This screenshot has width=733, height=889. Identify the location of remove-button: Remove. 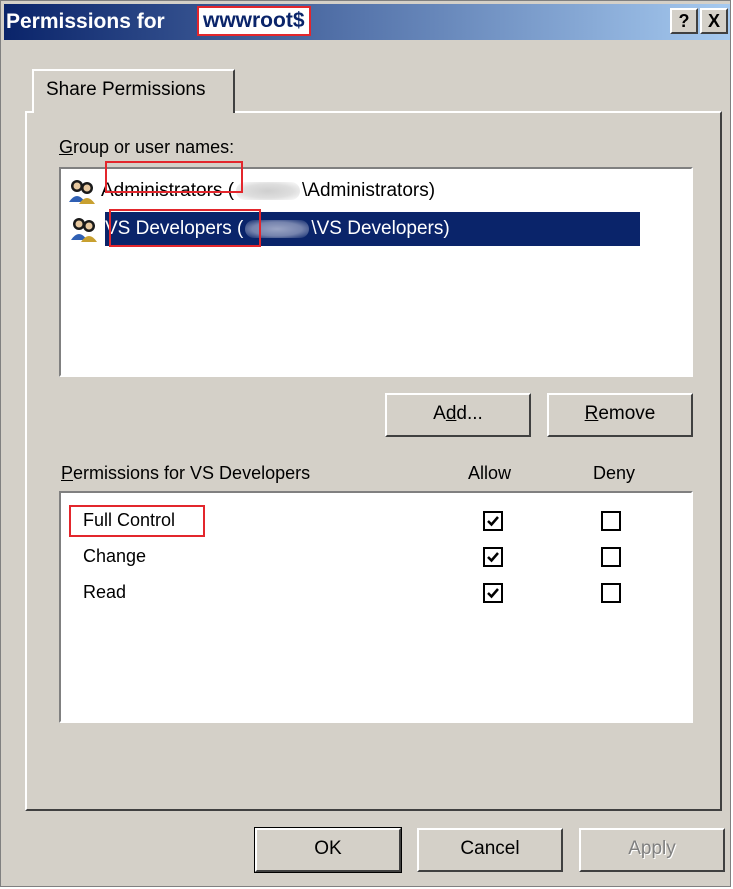
(620, 415).